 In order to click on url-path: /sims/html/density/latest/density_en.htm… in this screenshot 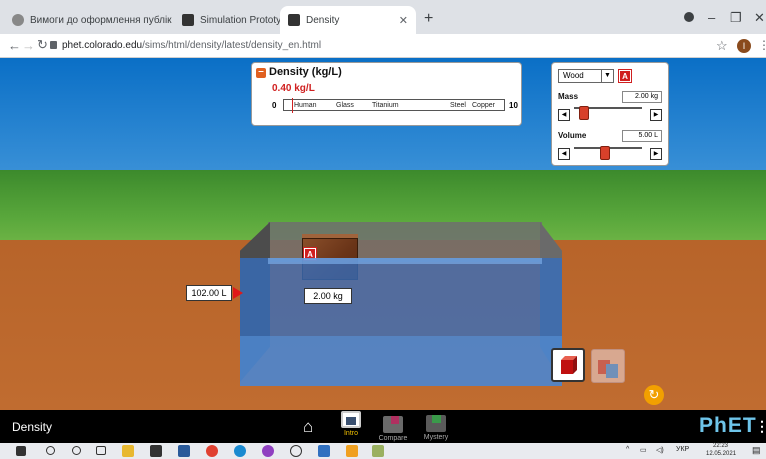, I will do `click(232, 45)`.